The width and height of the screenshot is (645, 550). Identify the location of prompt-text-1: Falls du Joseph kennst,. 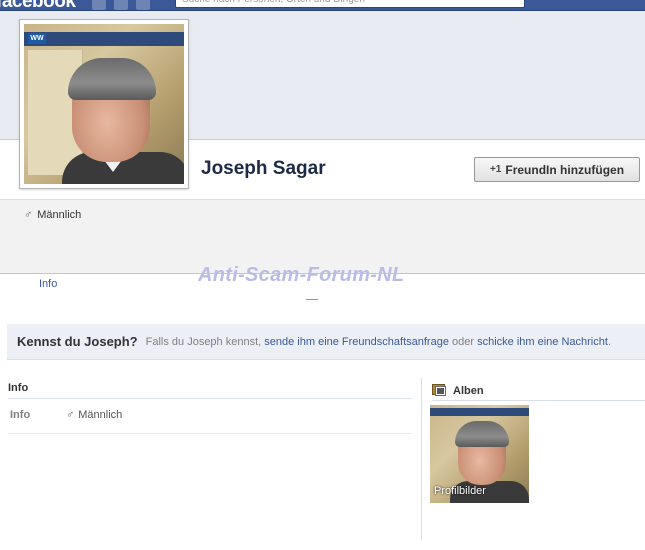
(203, 341).